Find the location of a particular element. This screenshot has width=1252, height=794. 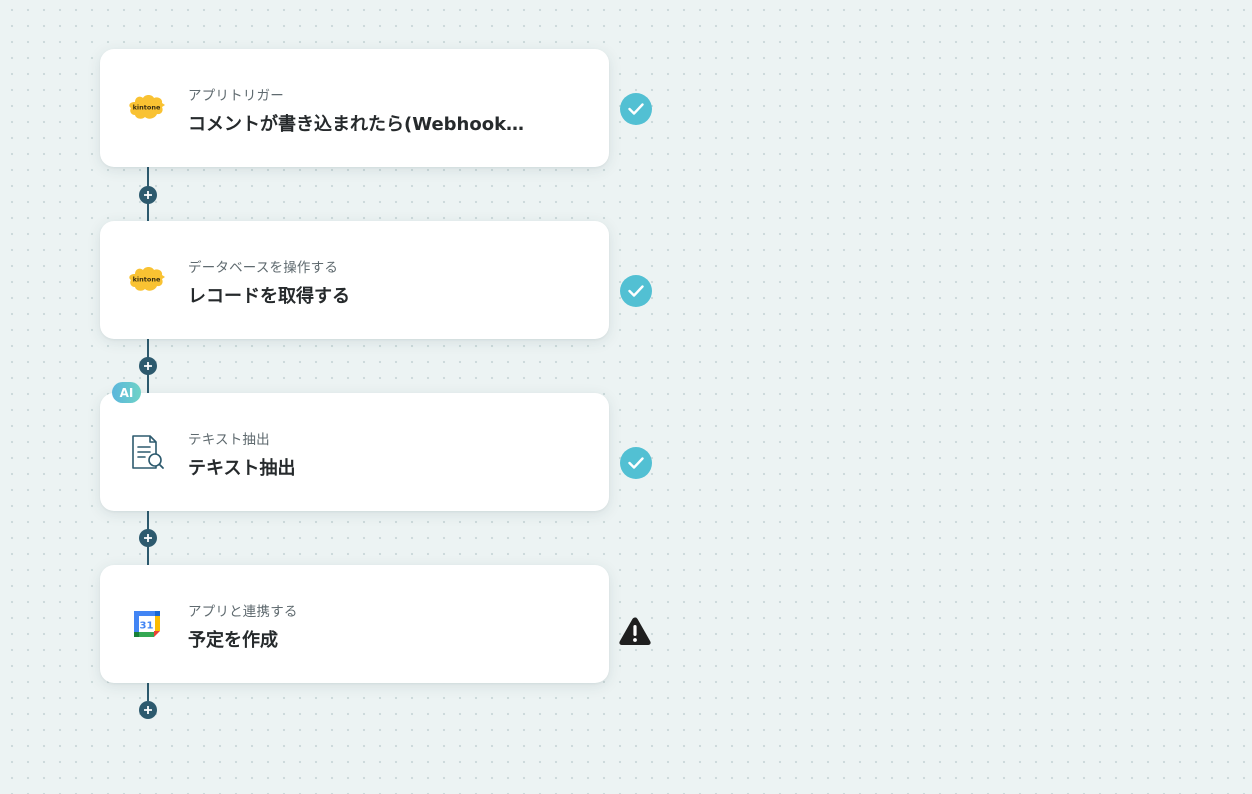

step-title: 予定を作成 is located at coordinates (233, 640).